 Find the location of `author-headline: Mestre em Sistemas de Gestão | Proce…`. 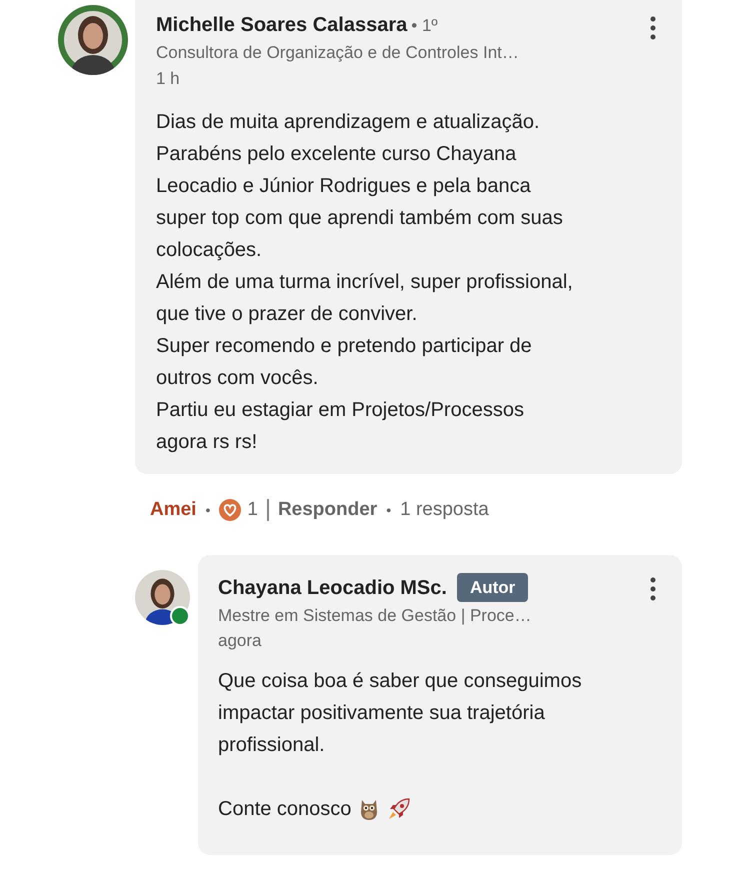

author-headline: Mestre em Sistemas de Gestão | Proce… is located at coordinates (375, 615).